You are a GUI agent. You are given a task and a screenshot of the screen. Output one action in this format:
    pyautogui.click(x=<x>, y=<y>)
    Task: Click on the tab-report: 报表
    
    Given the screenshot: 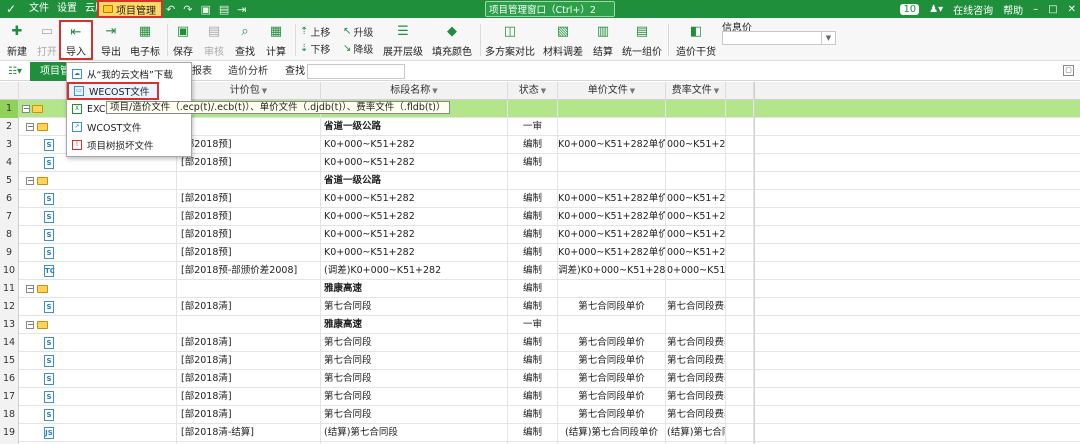 What is the action you would take?
    pyautogui.click(x=202, y=71)
    